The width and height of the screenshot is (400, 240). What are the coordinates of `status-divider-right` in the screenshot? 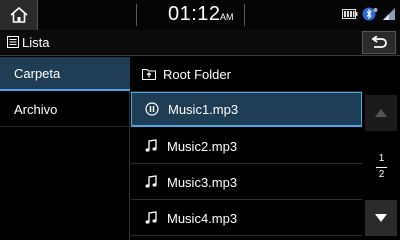 It's located at (244, 15).